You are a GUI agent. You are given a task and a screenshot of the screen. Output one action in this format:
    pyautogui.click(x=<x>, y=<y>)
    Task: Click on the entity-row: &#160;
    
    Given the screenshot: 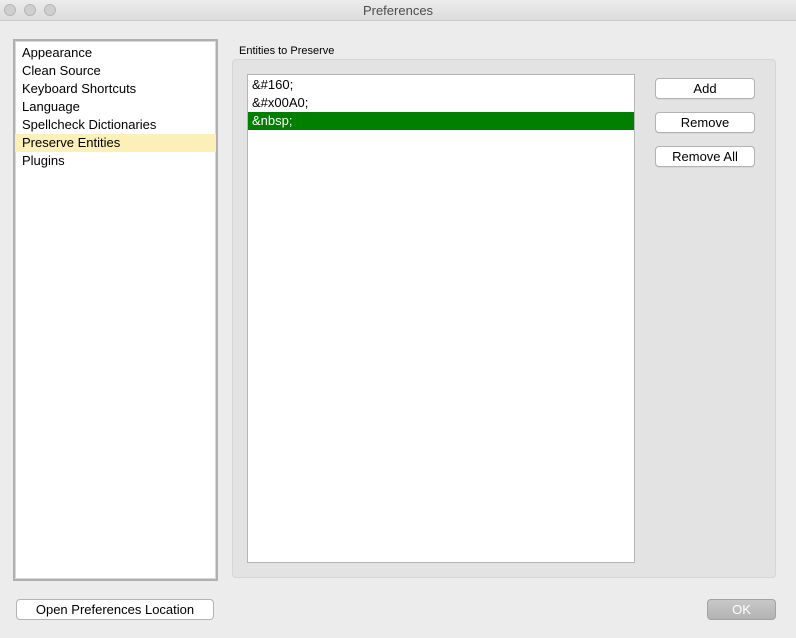 What is the action you would take?
    pyautogui.click(x=441, y=85)
    